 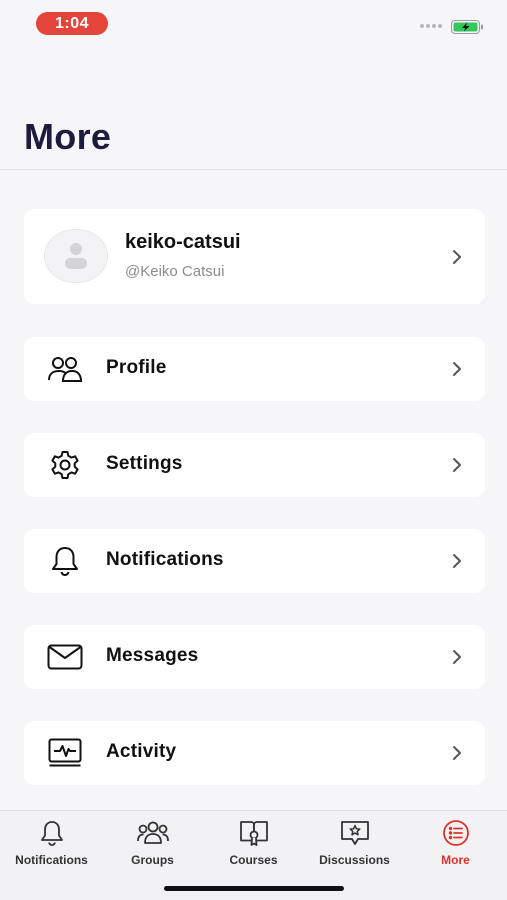 What do you see at coordinates (183, 242) in the screenshot?
I see `username: keiko-catsui` at bounding box center [183, 242].